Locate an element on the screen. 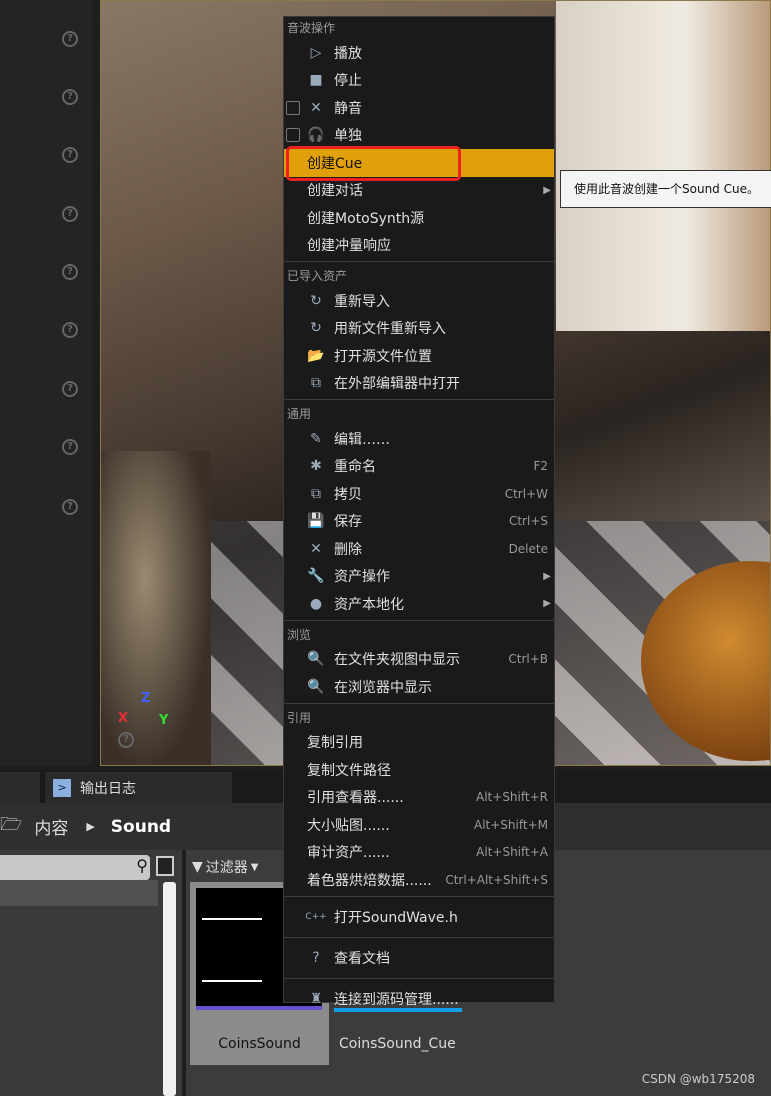 The height and width of the screenshot is (1096, 771). menu-item-label: 删除 is located at coordinates (348, 549).